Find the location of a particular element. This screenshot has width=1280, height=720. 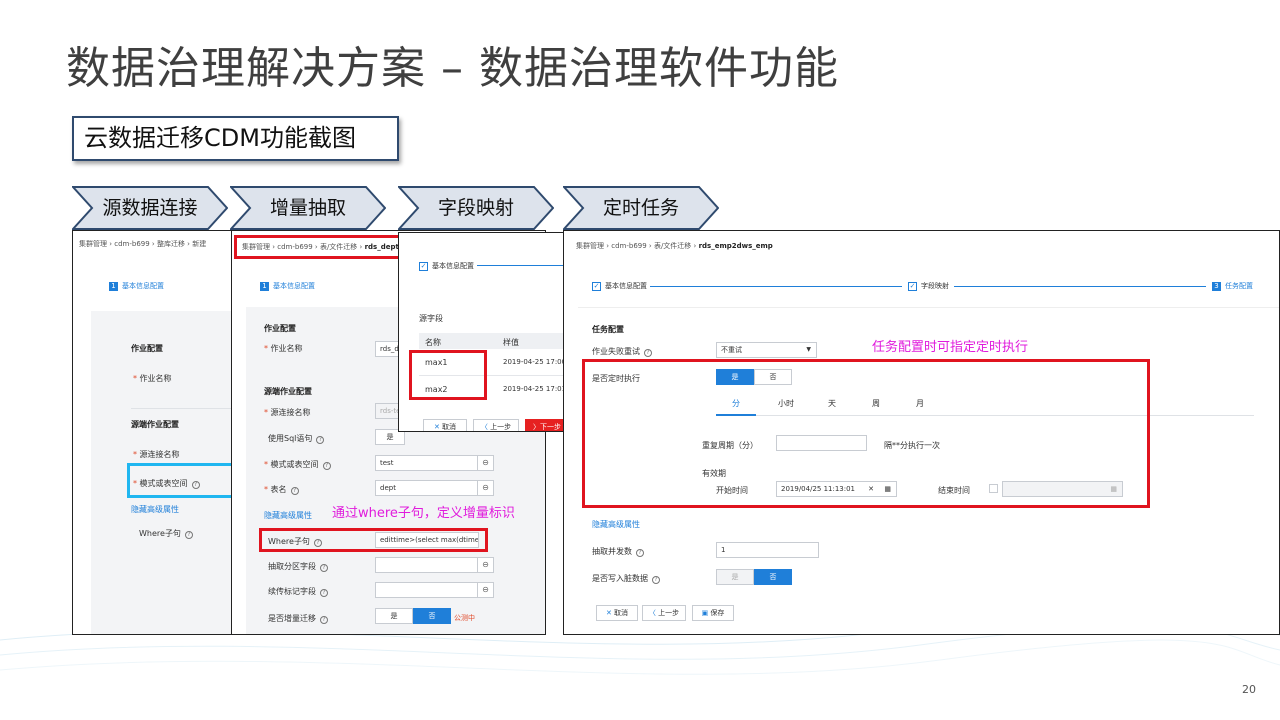

where-highlight is located at coordinates (373, 540).